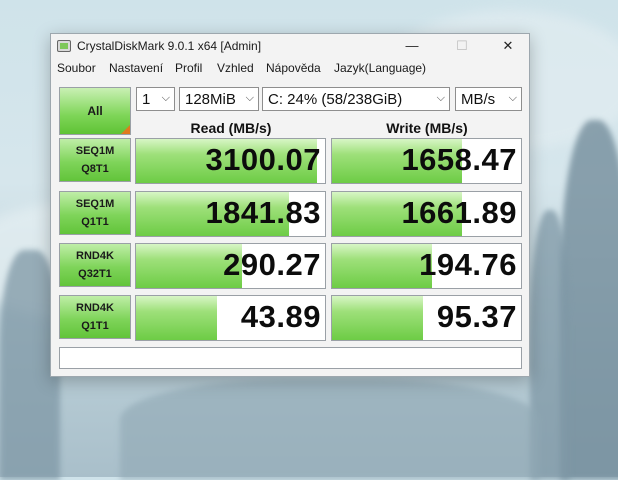  I want to click on read-result-cell: 290.27, so click(230, 266).